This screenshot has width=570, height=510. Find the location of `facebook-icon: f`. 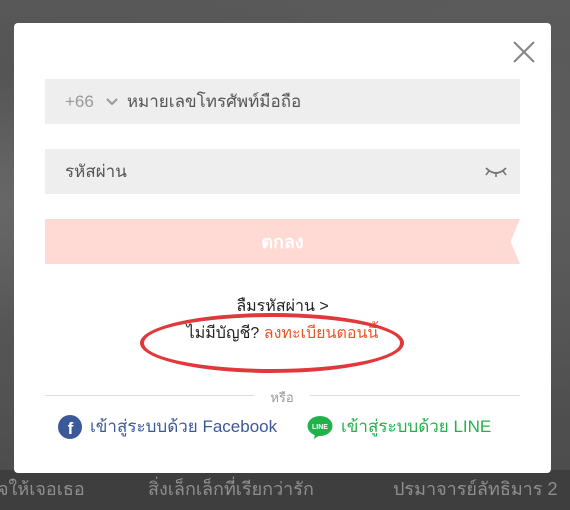

facebook-icon: f is located at coordinates (70, 426).